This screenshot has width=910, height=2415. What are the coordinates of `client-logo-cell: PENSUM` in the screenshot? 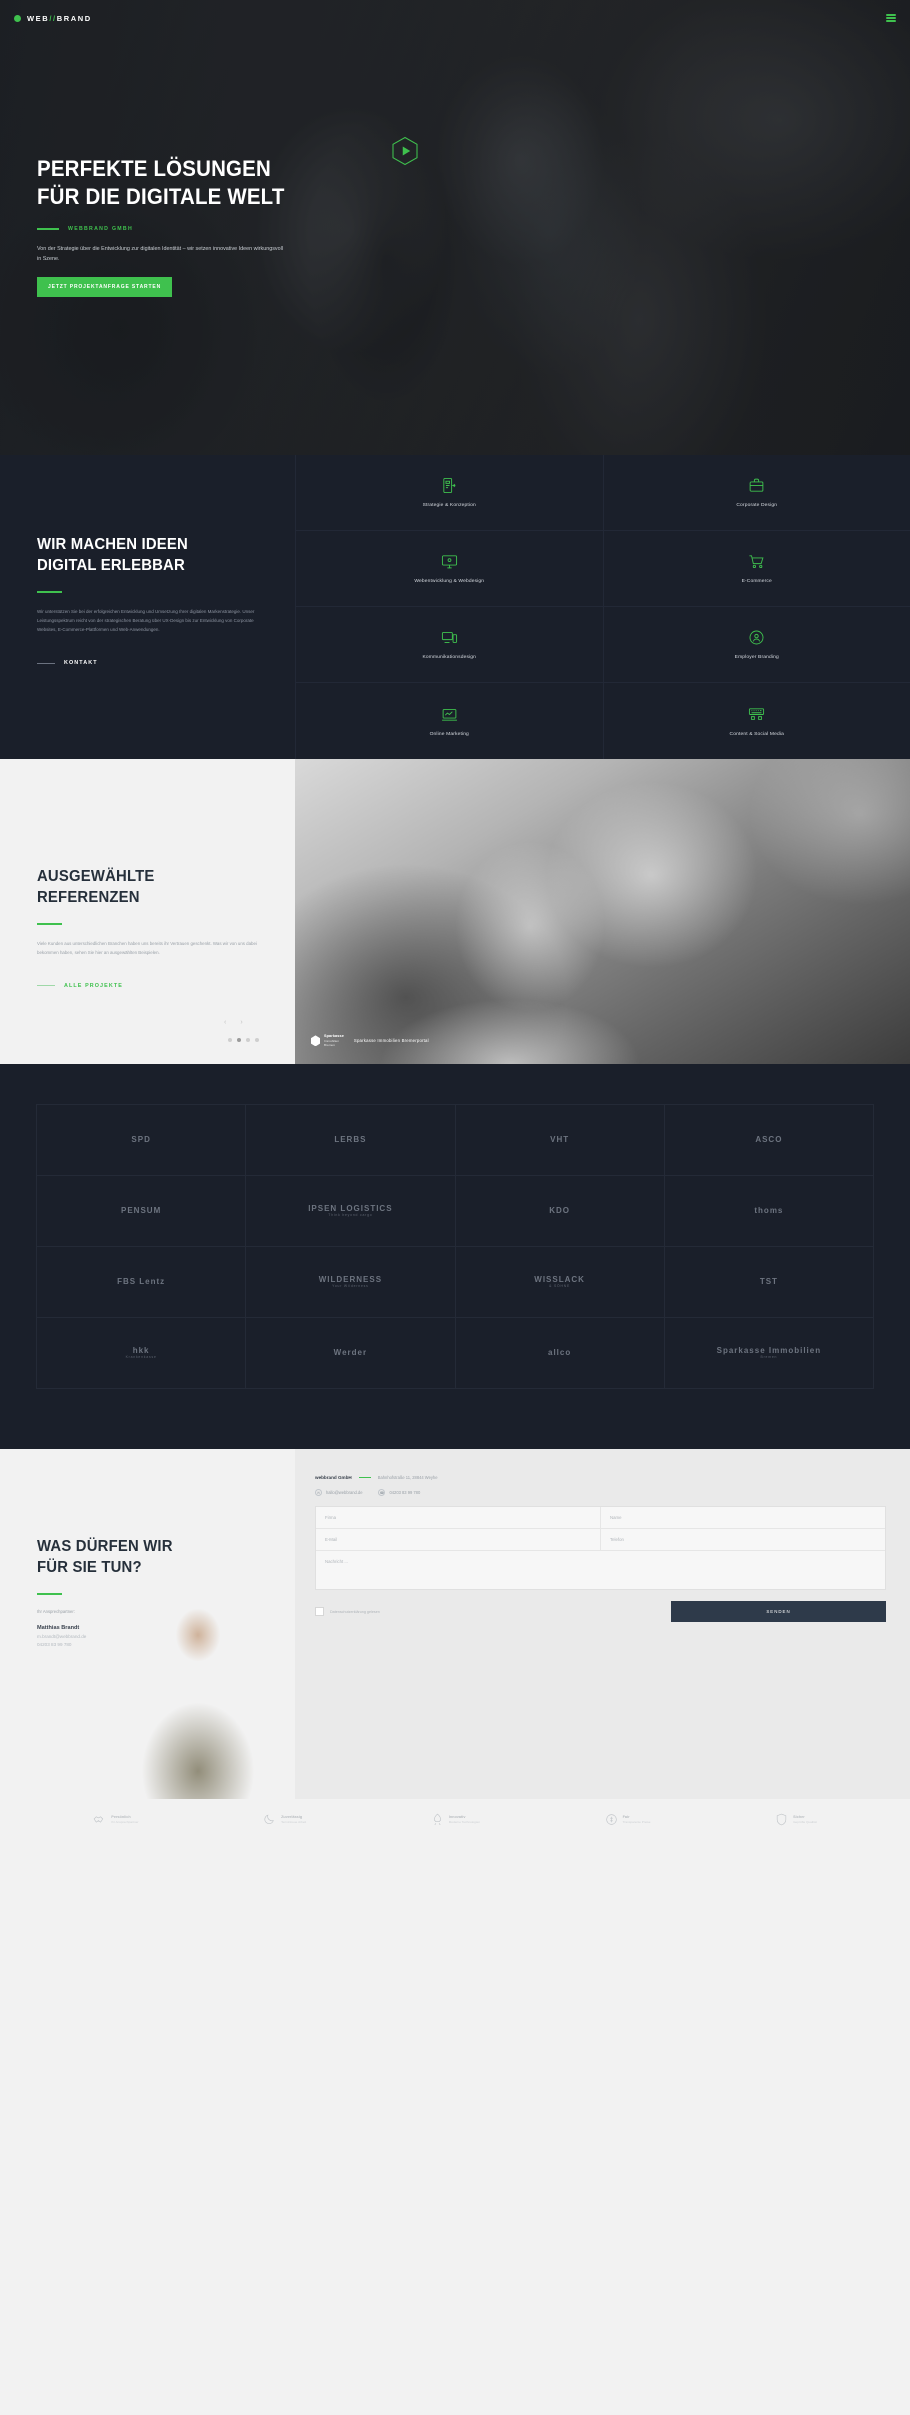 It's located at (142, 1211).